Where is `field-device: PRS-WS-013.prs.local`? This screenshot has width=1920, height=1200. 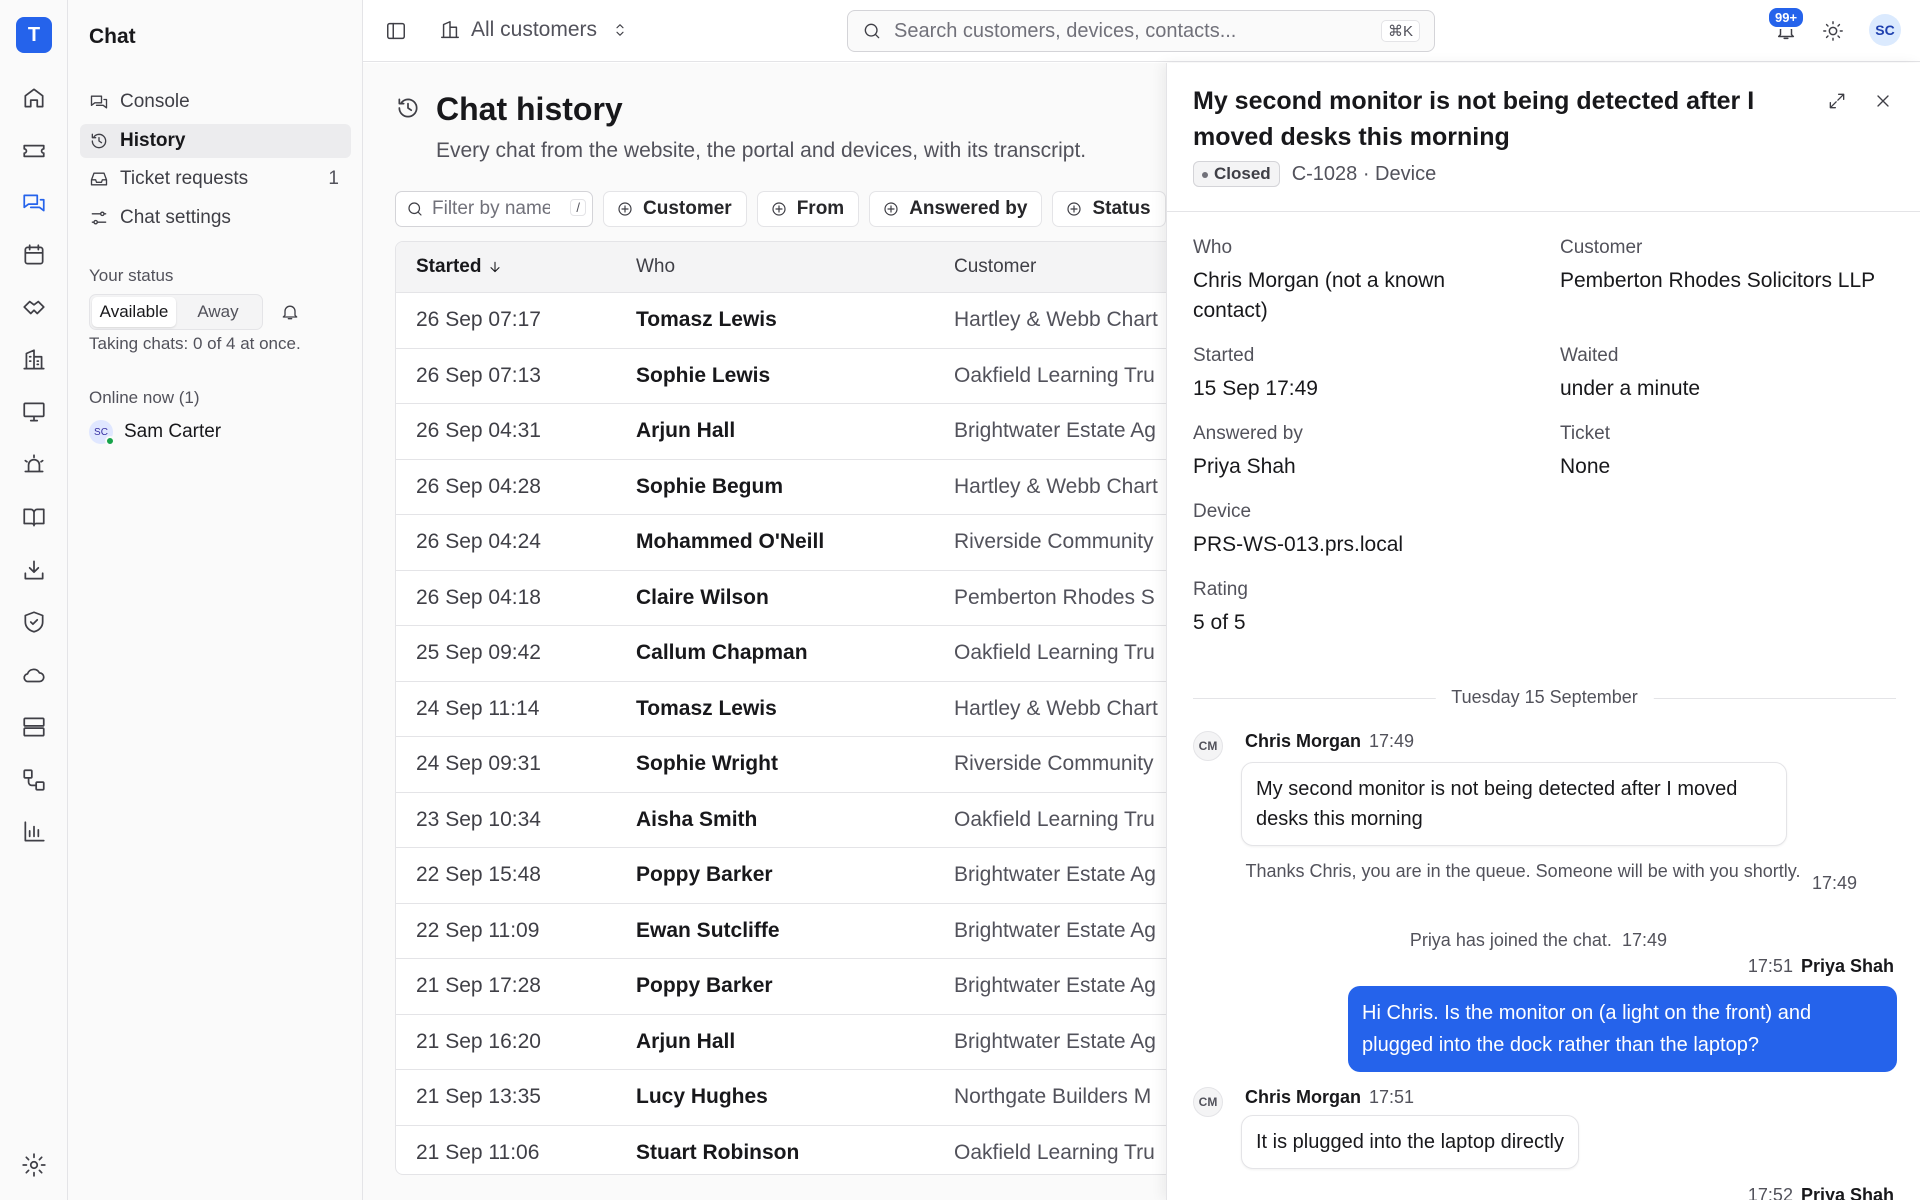 field-device: PRS-WS-013.prs.local is located at coordinates (1298, 545).